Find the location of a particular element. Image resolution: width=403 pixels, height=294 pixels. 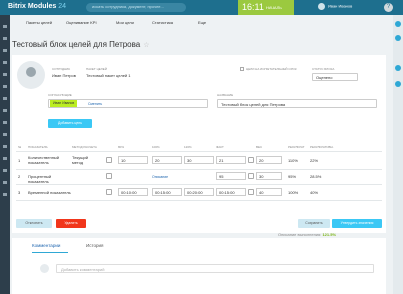

notification-icon is located at coordinates (398, 24).